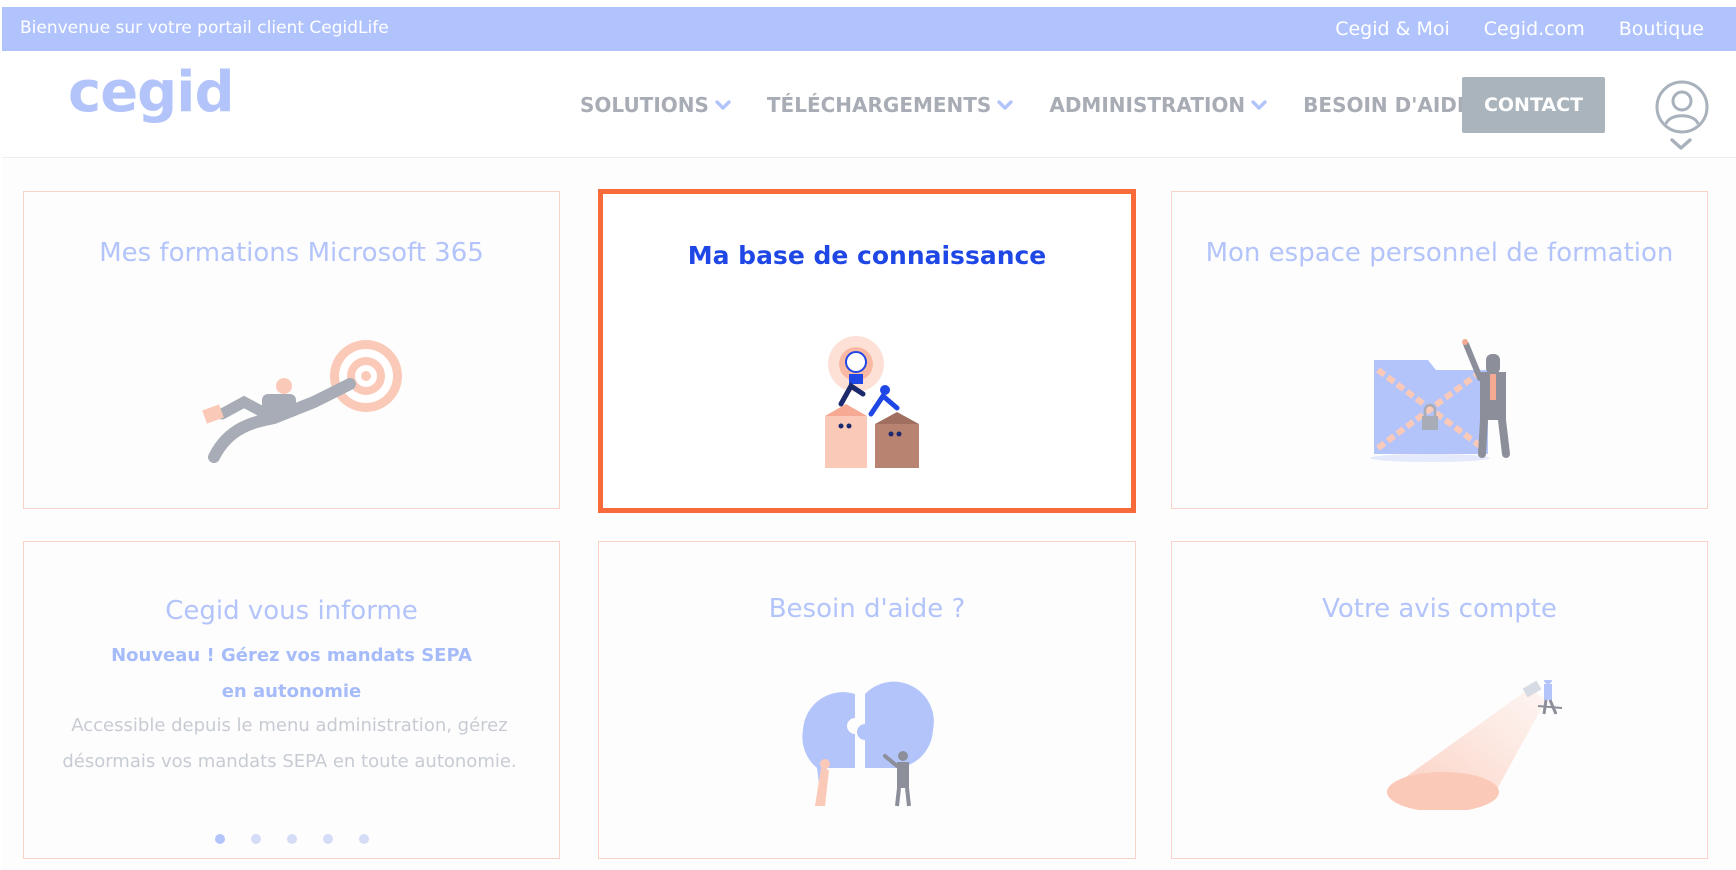 The width and height of the screenshot is (1736, 870). What do you see at coordinates (1475, 745) in the screenshot?
I see `spotlight-illustration` at bounding box center [1475, 745].